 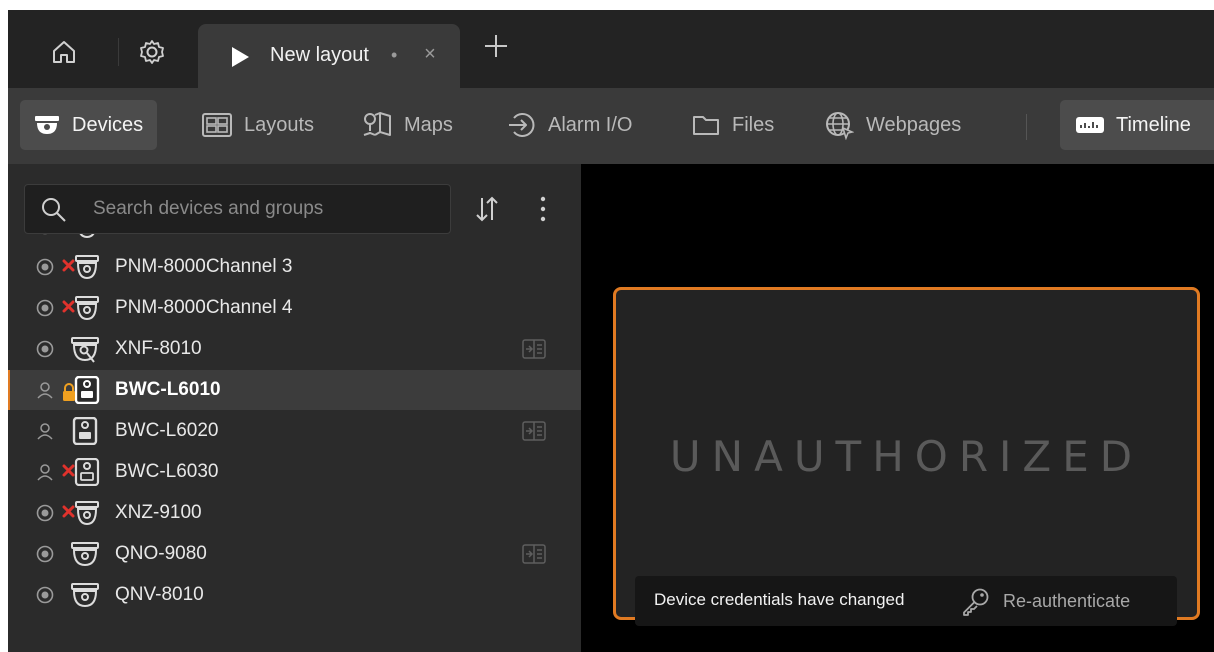 What do you see at coordinates (82, 431) in the screenshot?
I see `bodycam-icon` at bounding box center [82, 431].